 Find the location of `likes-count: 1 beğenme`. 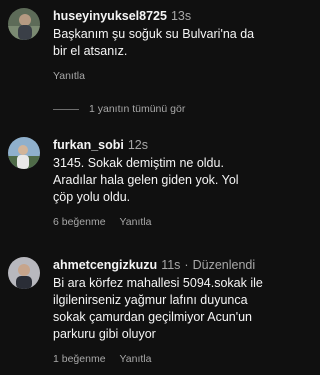

likes-count: 1 beğenme is located at coordinates (79, 359).